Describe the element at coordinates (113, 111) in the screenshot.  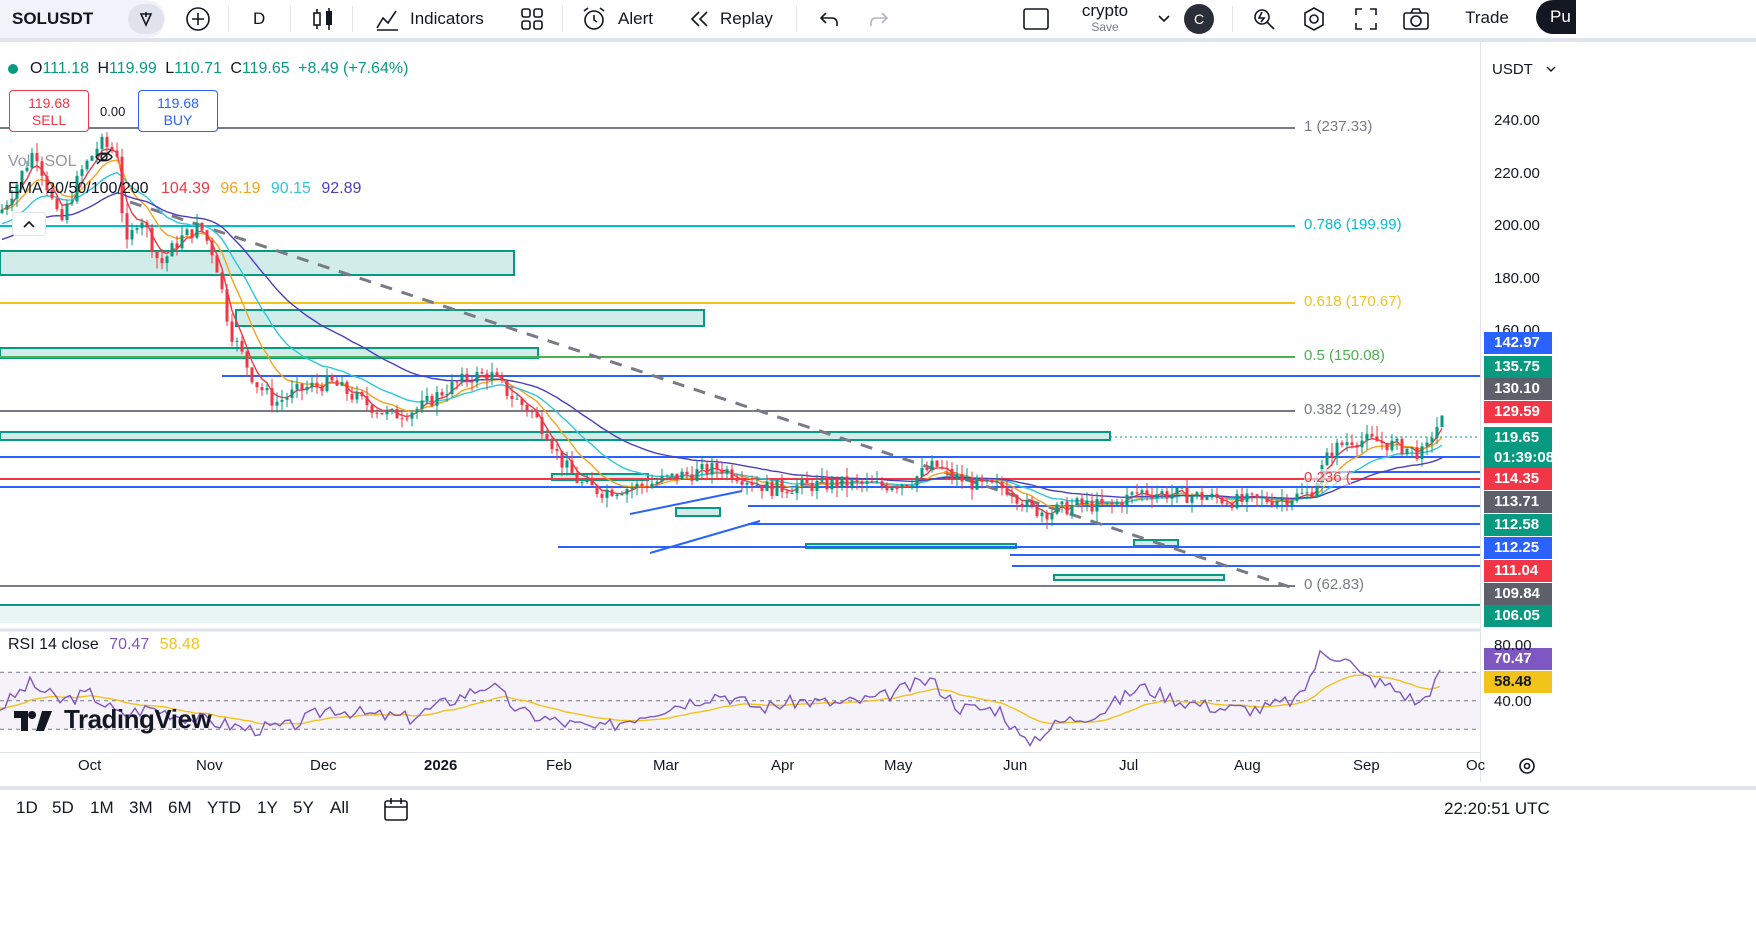
I see `spread-value: 0.00` at that location.